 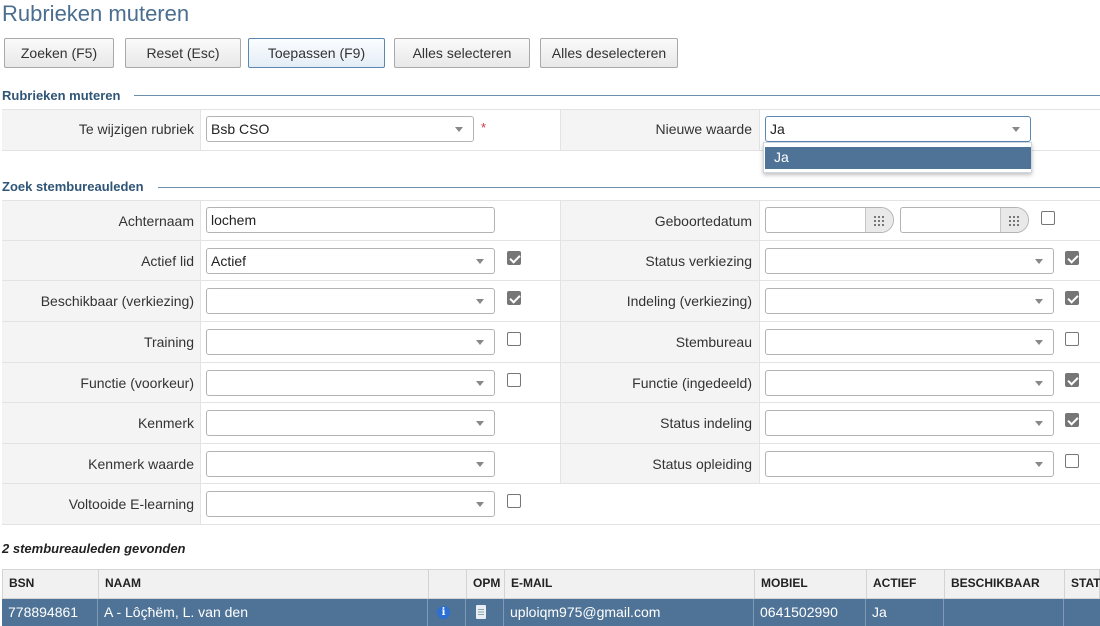 I want to click on column-header-email: E-MAIL, so click(x=630, y=584).